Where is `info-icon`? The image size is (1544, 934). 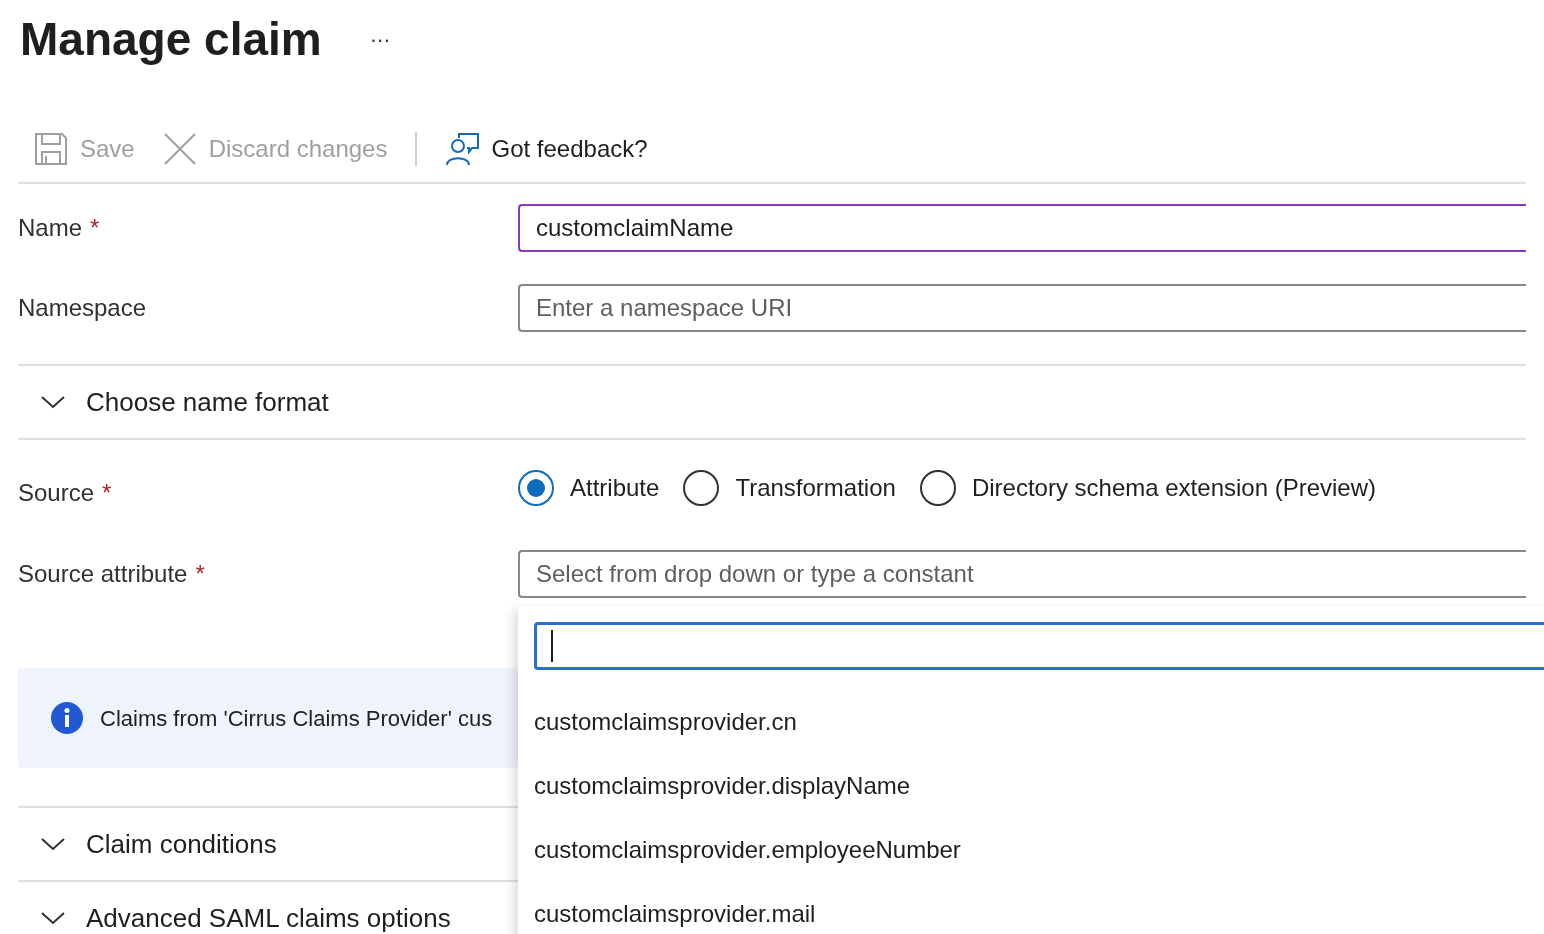
info-icon is located at coordinates (67, 718).